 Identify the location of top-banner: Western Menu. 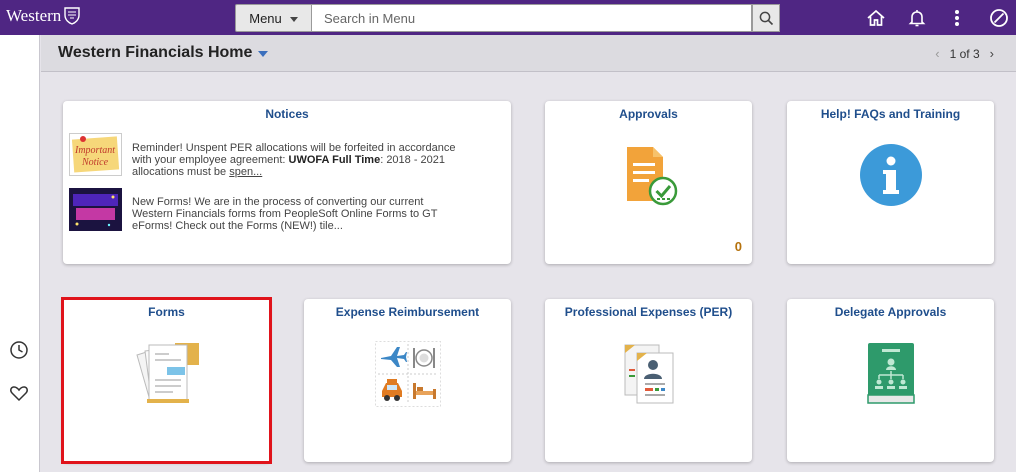
(508, 17).